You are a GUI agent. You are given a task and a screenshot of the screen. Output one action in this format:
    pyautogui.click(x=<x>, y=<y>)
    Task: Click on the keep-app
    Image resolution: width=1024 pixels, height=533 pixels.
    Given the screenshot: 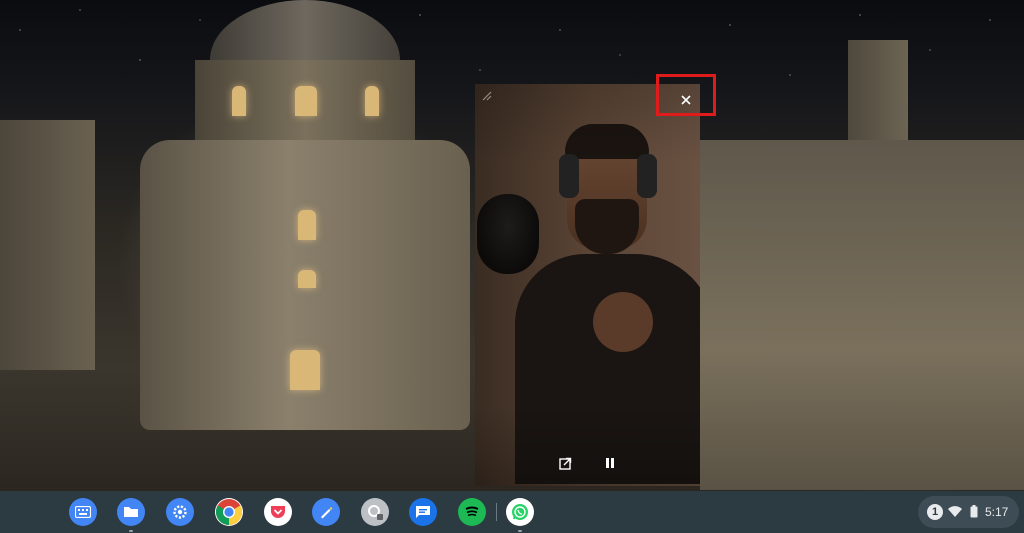 What is the action you would take?
    pyautogui.click(x=326, y=512)
    